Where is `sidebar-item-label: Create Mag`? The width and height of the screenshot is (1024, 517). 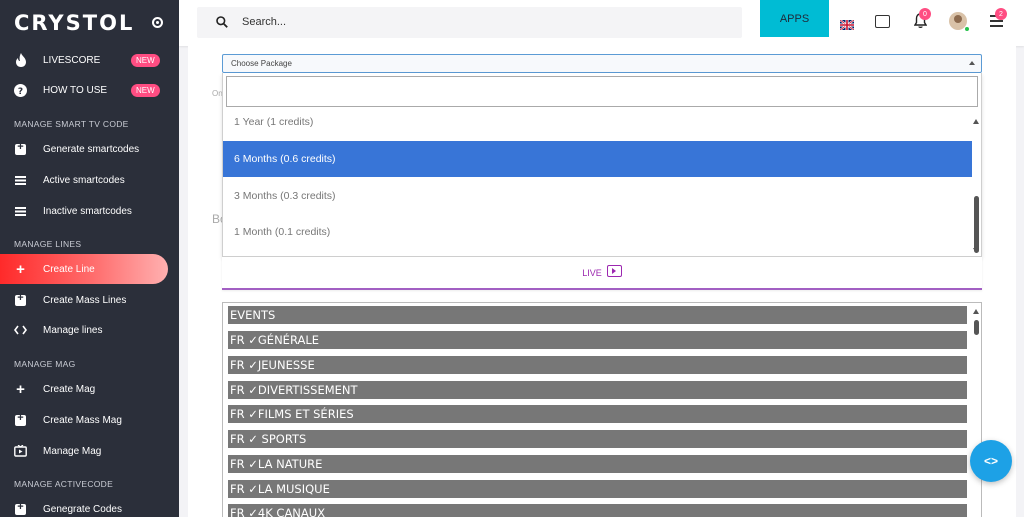
sidebar-item-label: Create Mag is located at coordinates (69, 389).